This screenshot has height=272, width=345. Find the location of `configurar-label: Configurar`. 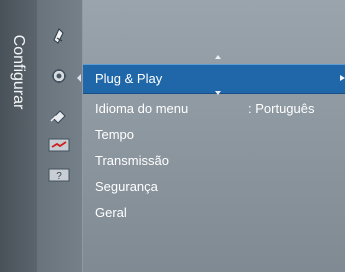

configurar-label: Configurar is located at coordinates (18, 72).